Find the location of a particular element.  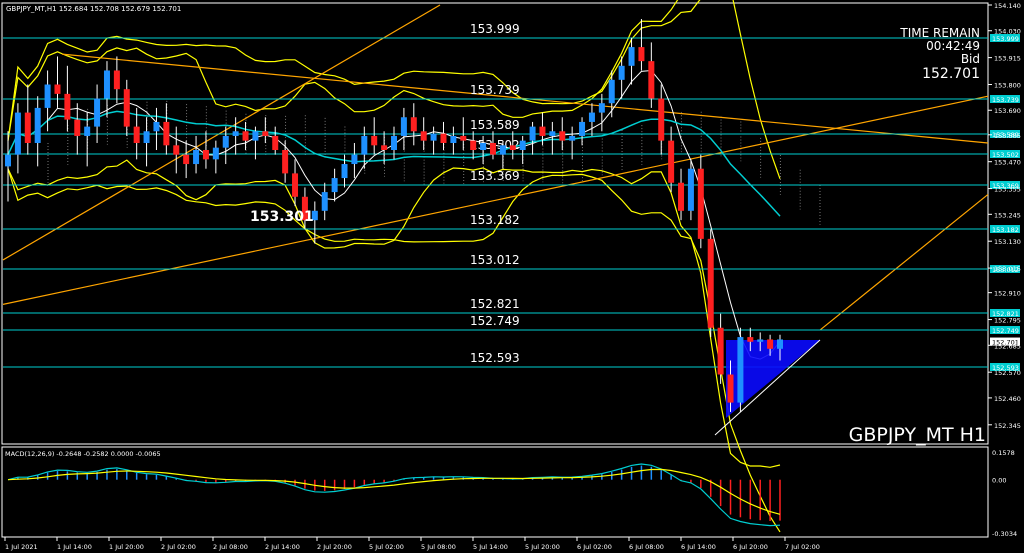

price-tick-label: 153.585 is located at coordinates (1007, 136).